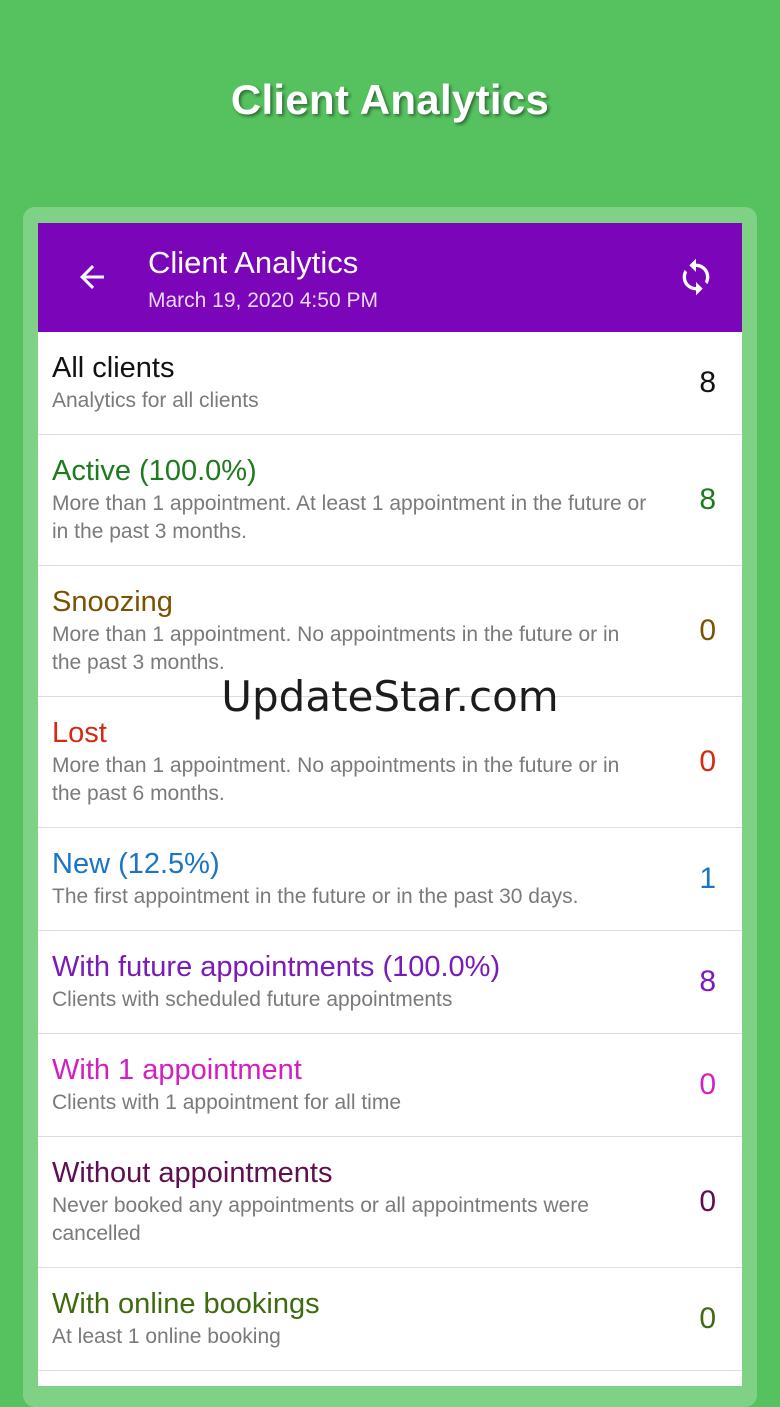  I want to click on refresh-icon, so click(696, 277).